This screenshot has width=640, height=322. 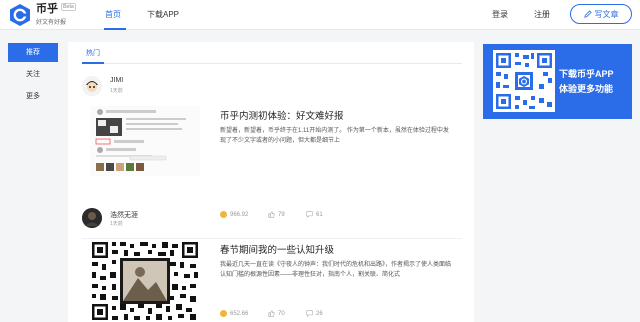 I want to click on pencil-icon, so click(x=587, y=14).